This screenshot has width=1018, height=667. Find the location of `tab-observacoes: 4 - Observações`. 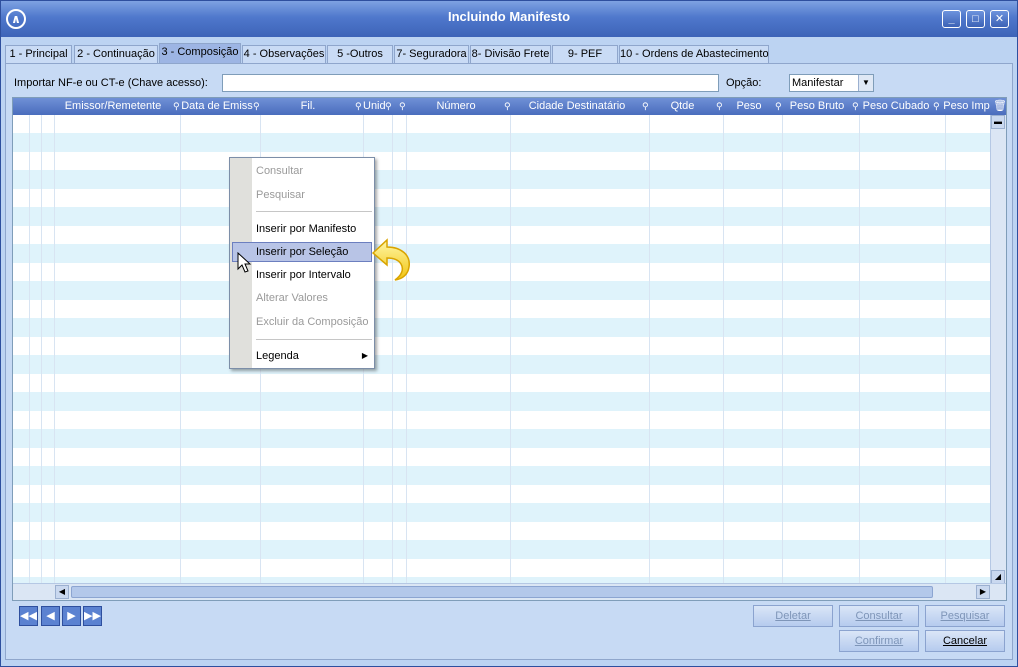

tab-observacoes: 4 - Observações is located at coordinates (284, 54).